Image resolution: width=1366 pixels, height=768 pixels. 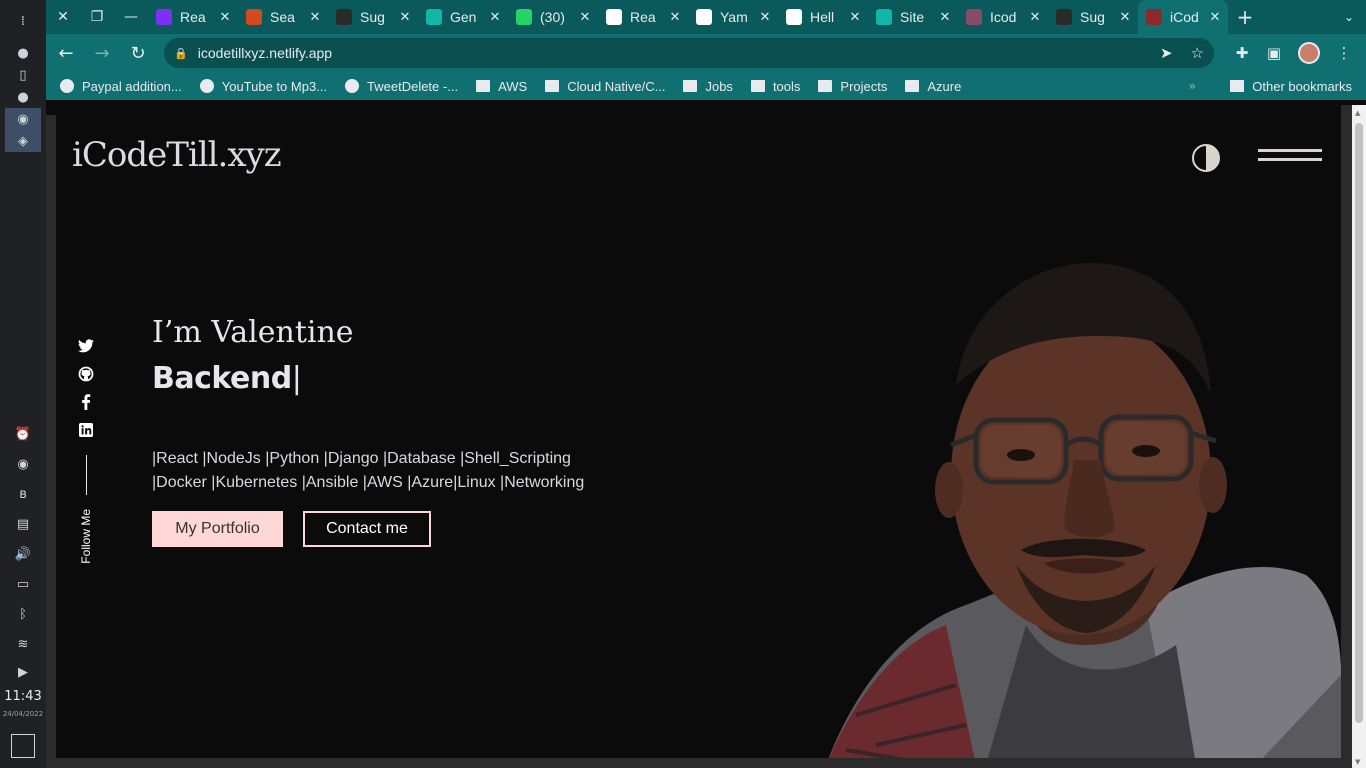 What do you see at coordinates (1344, 53) in the screenshot?
I see `menu-kebab-icon: ⋮` at bounding box center [1344, 53].